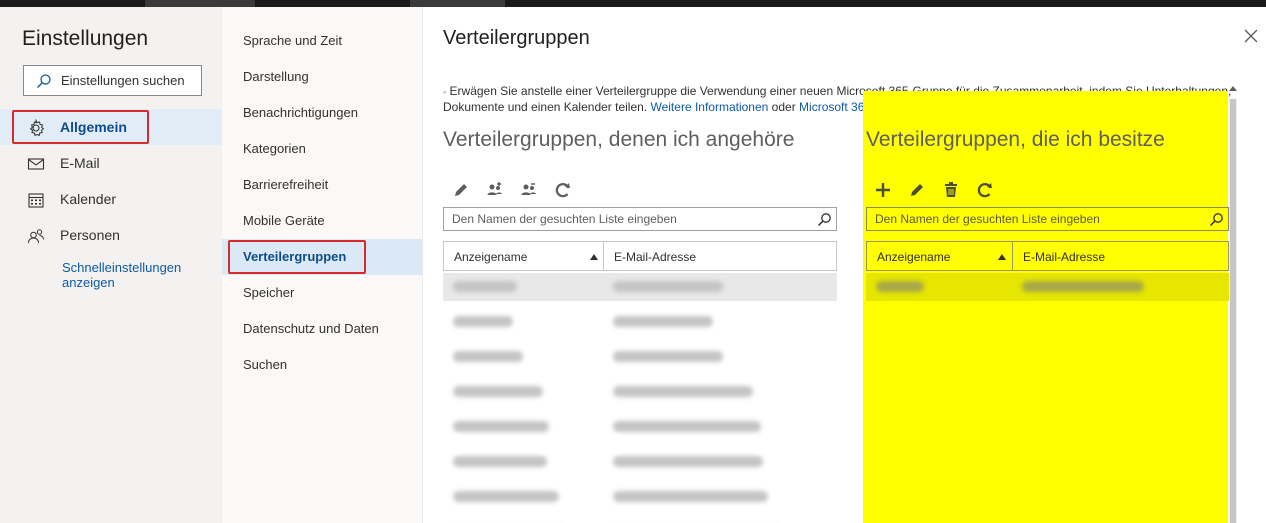  Describe the element at coordinates (987, 219) in the screenshot. I see `owned-search-placeholder: Den Namen der gesuchten Liste eingeben` at that location.